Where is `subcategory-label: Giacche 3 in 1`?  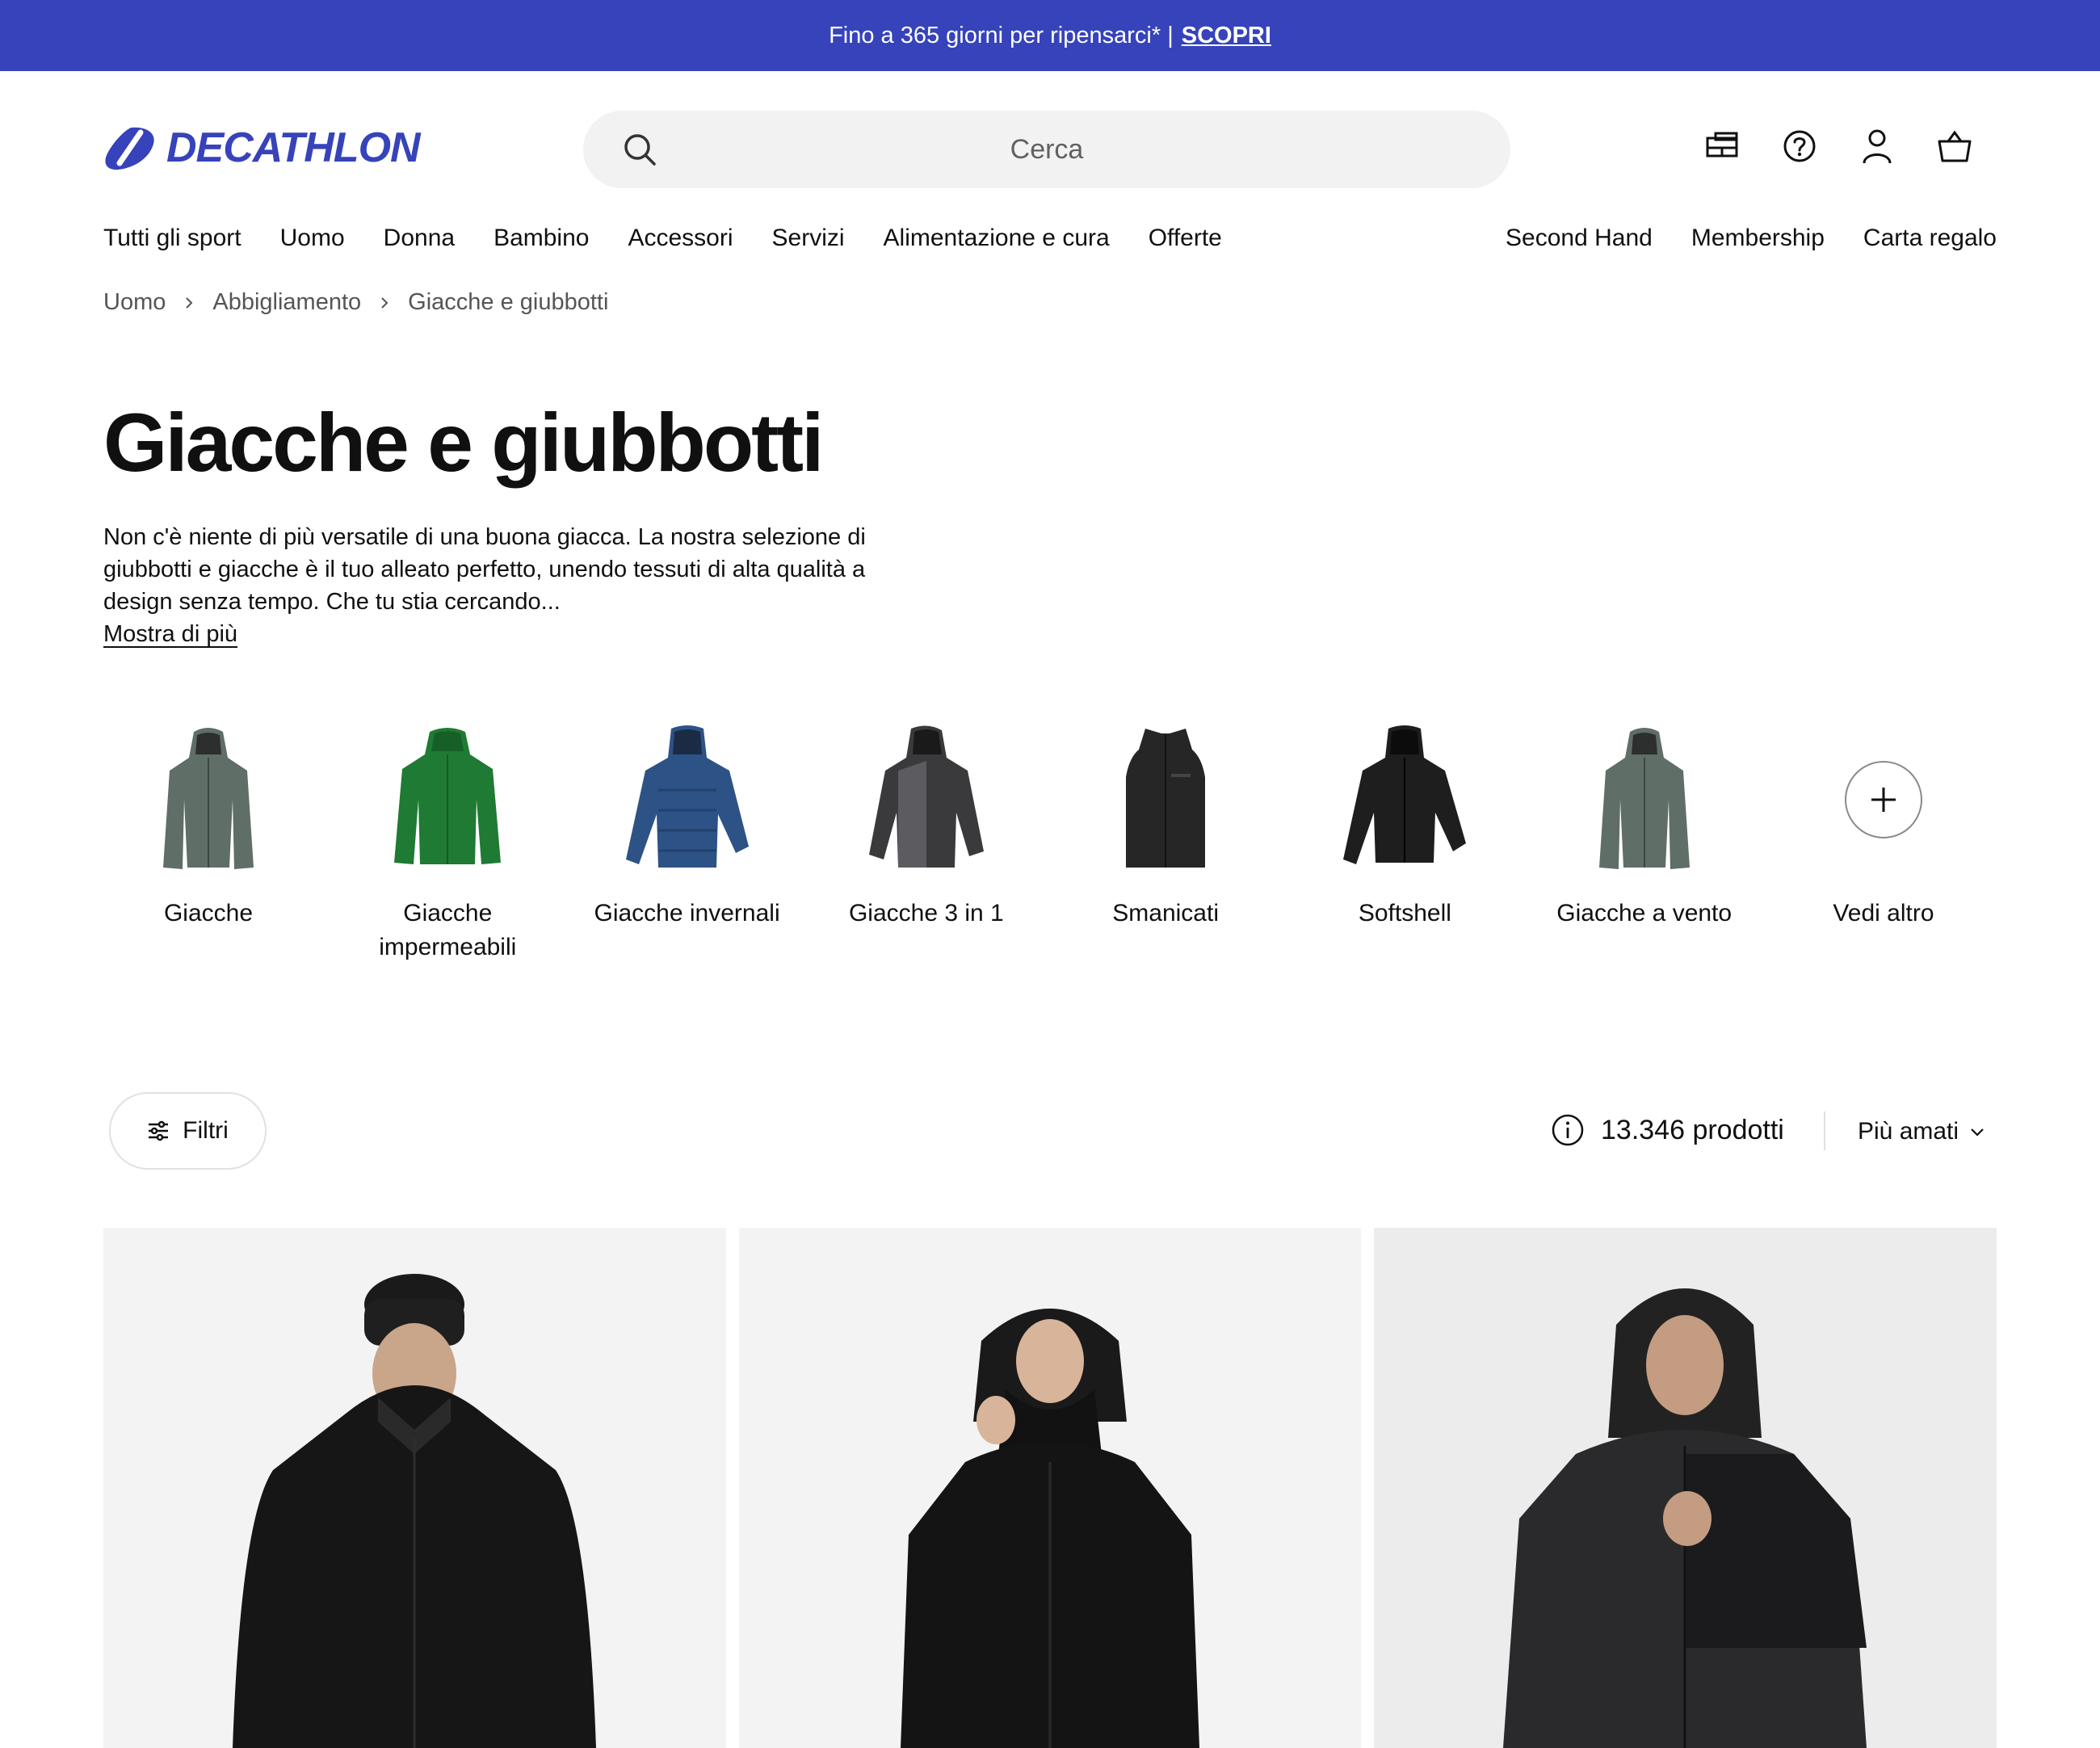
subcategory-label: Giacche 3 in 1 is located at coordinates (926, 913).